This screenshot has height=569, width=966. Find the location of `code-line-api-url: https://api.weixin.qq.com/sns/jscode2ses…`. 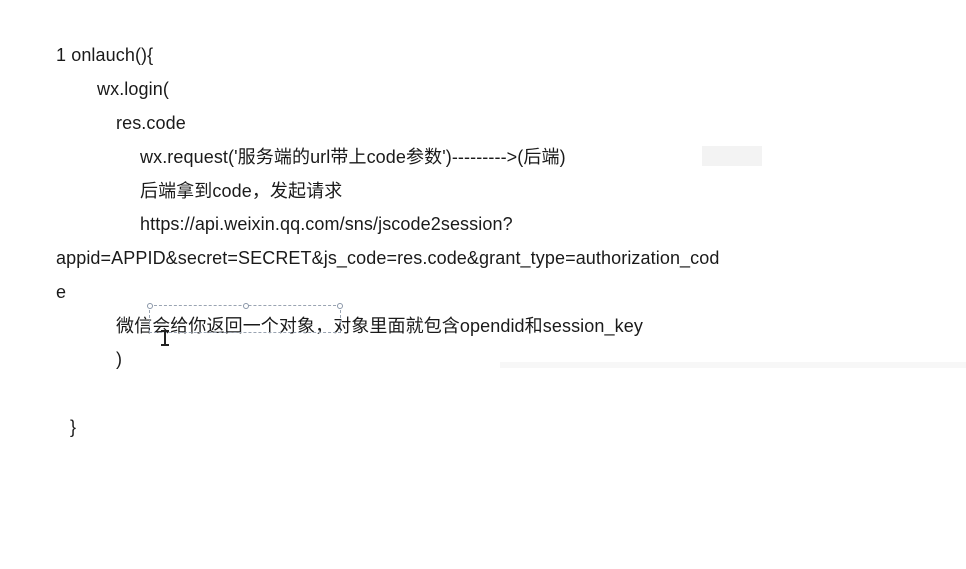

code-line-api-url: https://api.weixin.qq.com/sns/jscode2ses… is located at coordinates (326, 224).